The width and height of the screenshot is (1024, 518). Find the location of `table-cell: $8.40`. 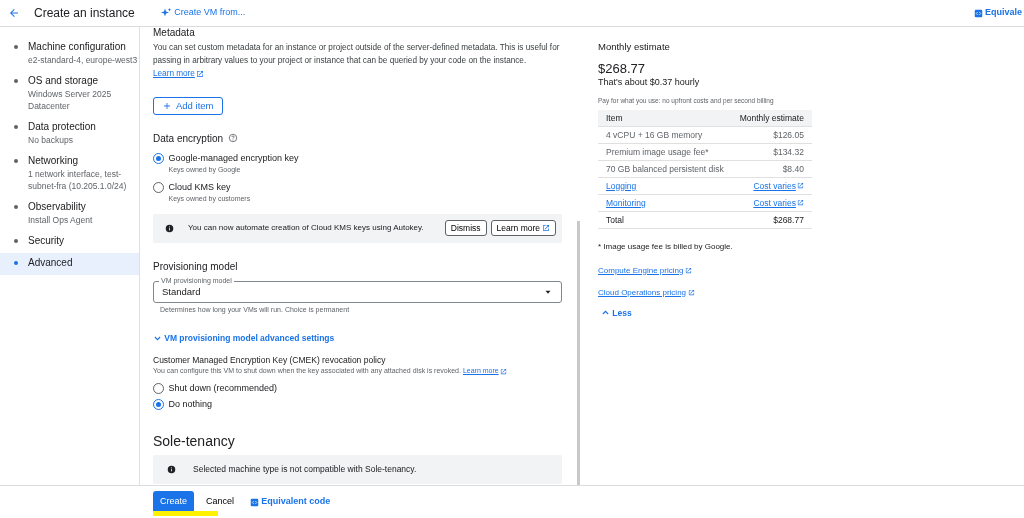

table-cell: $8.40 is located at coordinates (771, 168).